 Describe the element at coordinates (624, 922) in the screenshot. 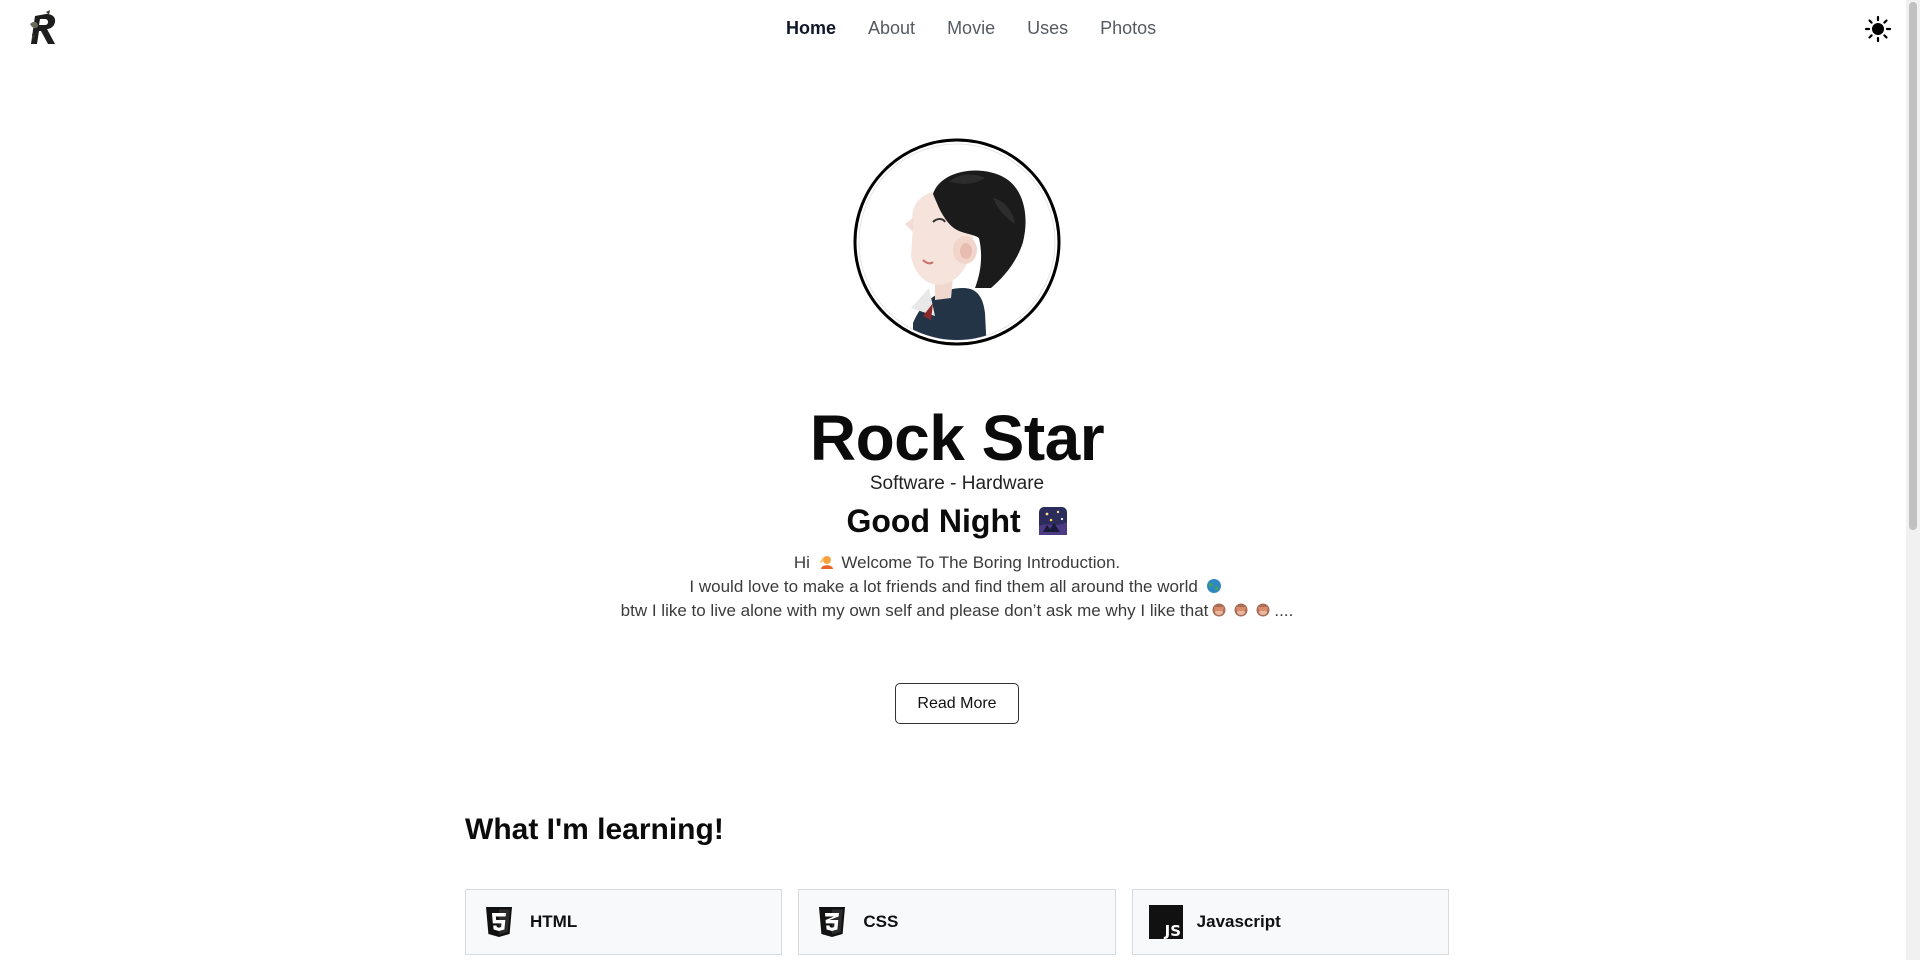

I see `learning-card-html: HTML` at that location.